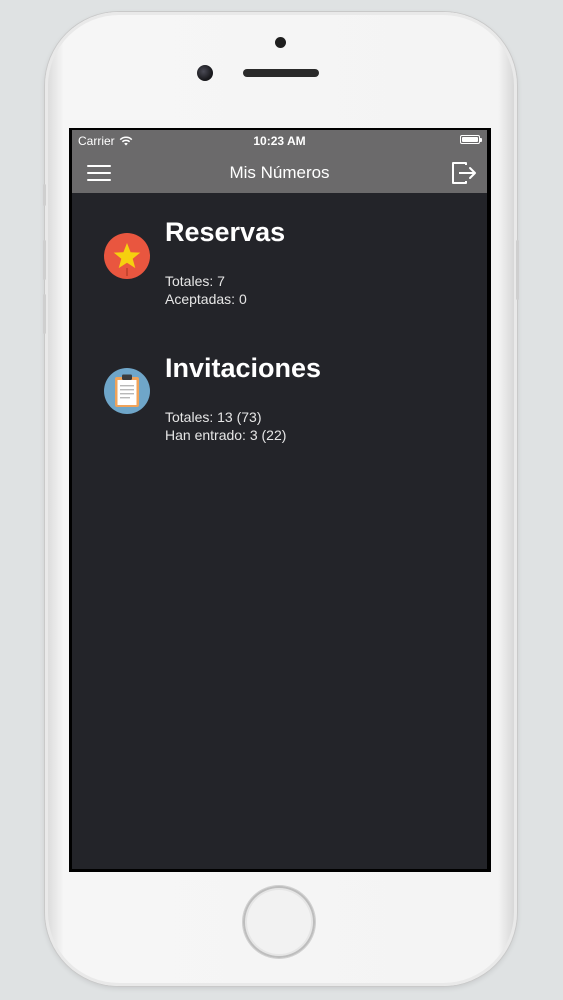 This screenshot has height=1000, width=563. What do you see at coordinates (280, 42) in the screenshot?
I see `front-camera` at bounding box center [280, 42].